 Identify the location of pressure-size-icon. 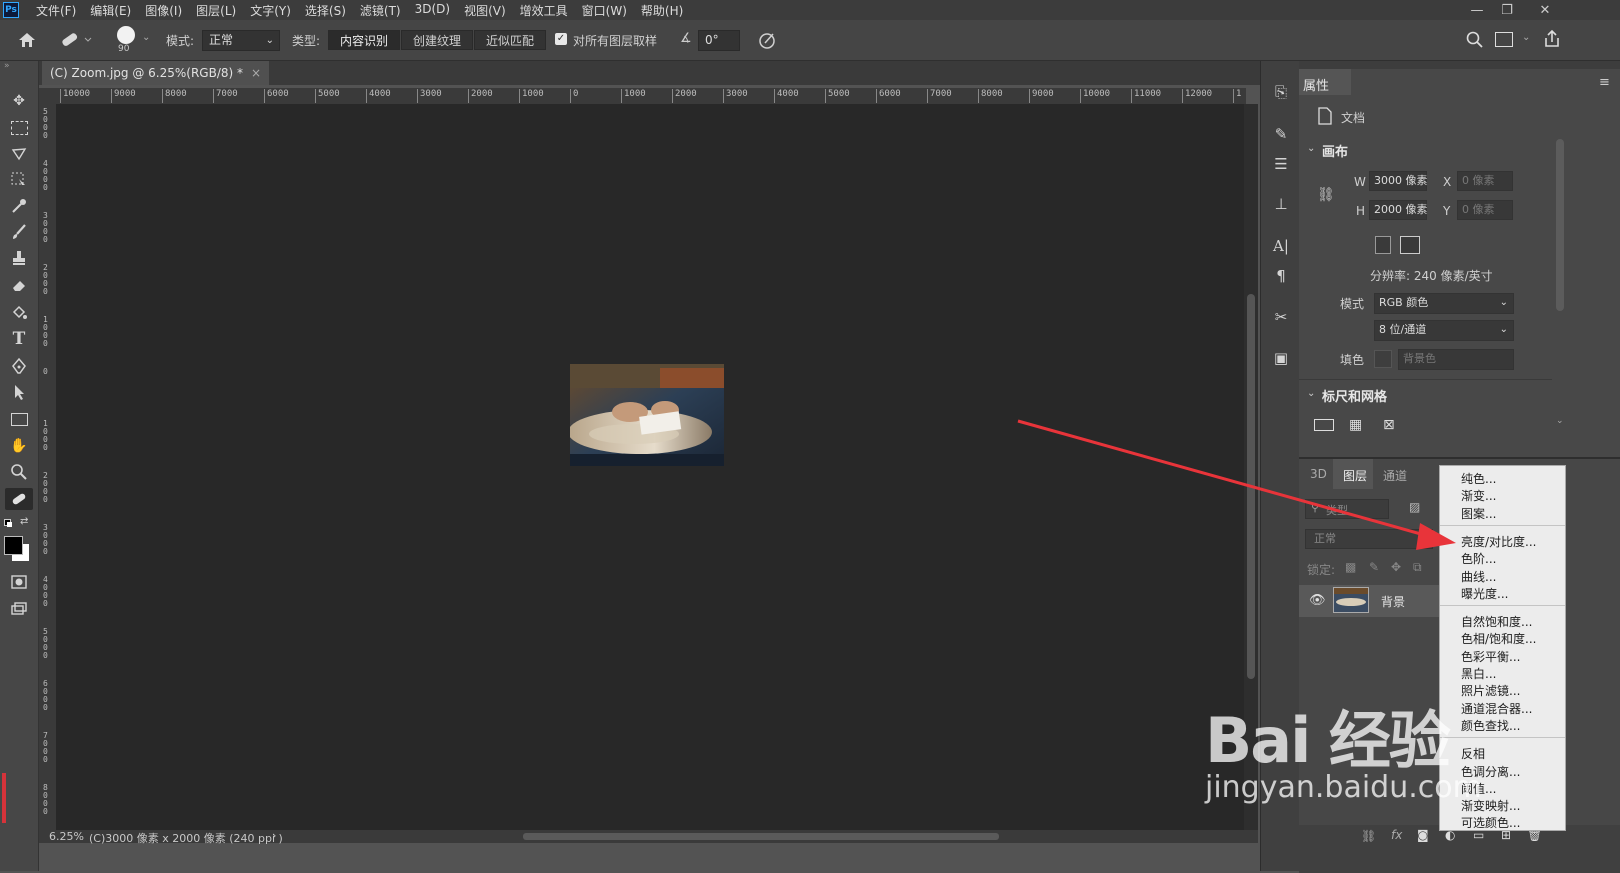
(767, 40).